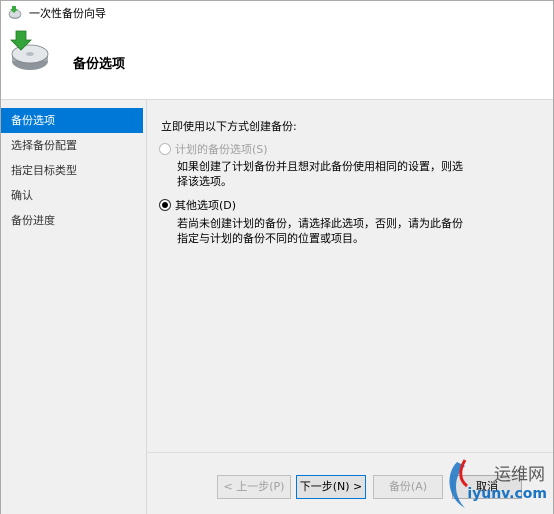  I want to click on sidebar-item-confirmation: 确认, so click(73, 195).